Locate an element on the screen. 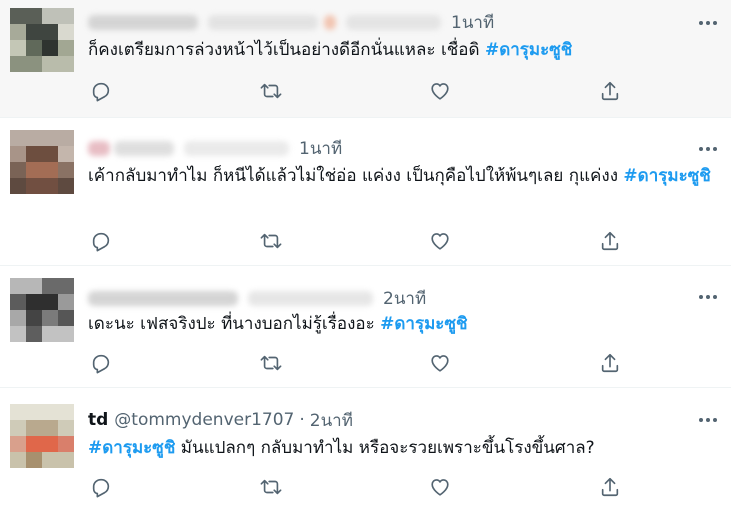 The height and width of the screenshot is (512, 731). tweet-header: 2นาที is located at coordinates (257, 298).